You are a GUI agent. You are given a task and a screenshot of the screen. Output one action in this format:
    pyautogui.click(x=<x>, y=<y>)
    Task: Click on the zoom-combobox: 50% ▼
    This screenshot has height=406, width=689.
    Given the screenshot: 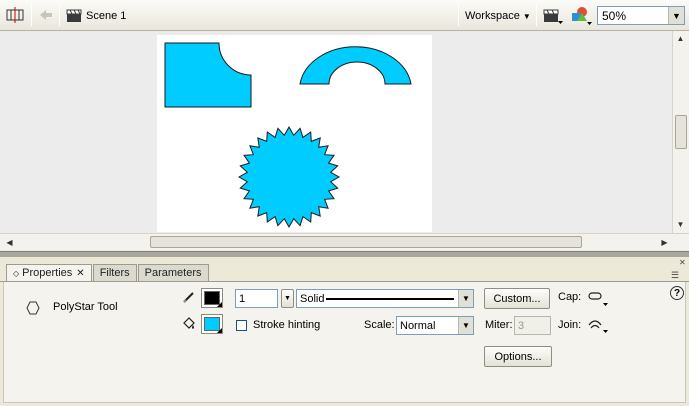 What is the action you would take?
    pyautogui.click(x=641, y=15)
    